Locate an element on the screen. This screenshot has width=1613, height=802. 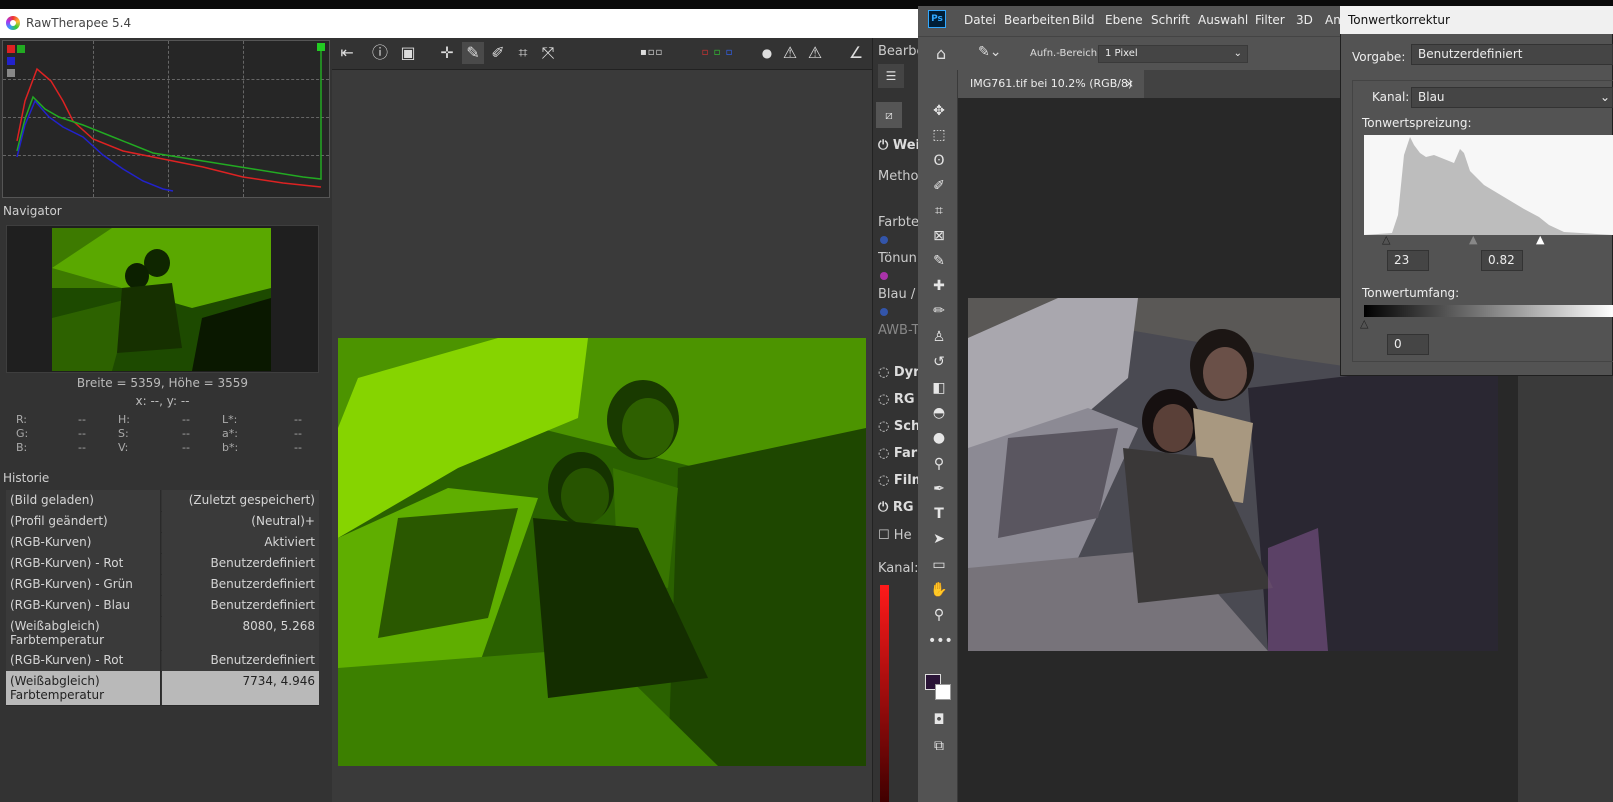
input-gamma-field: 0.82 is located at coordinates (1502, 260).